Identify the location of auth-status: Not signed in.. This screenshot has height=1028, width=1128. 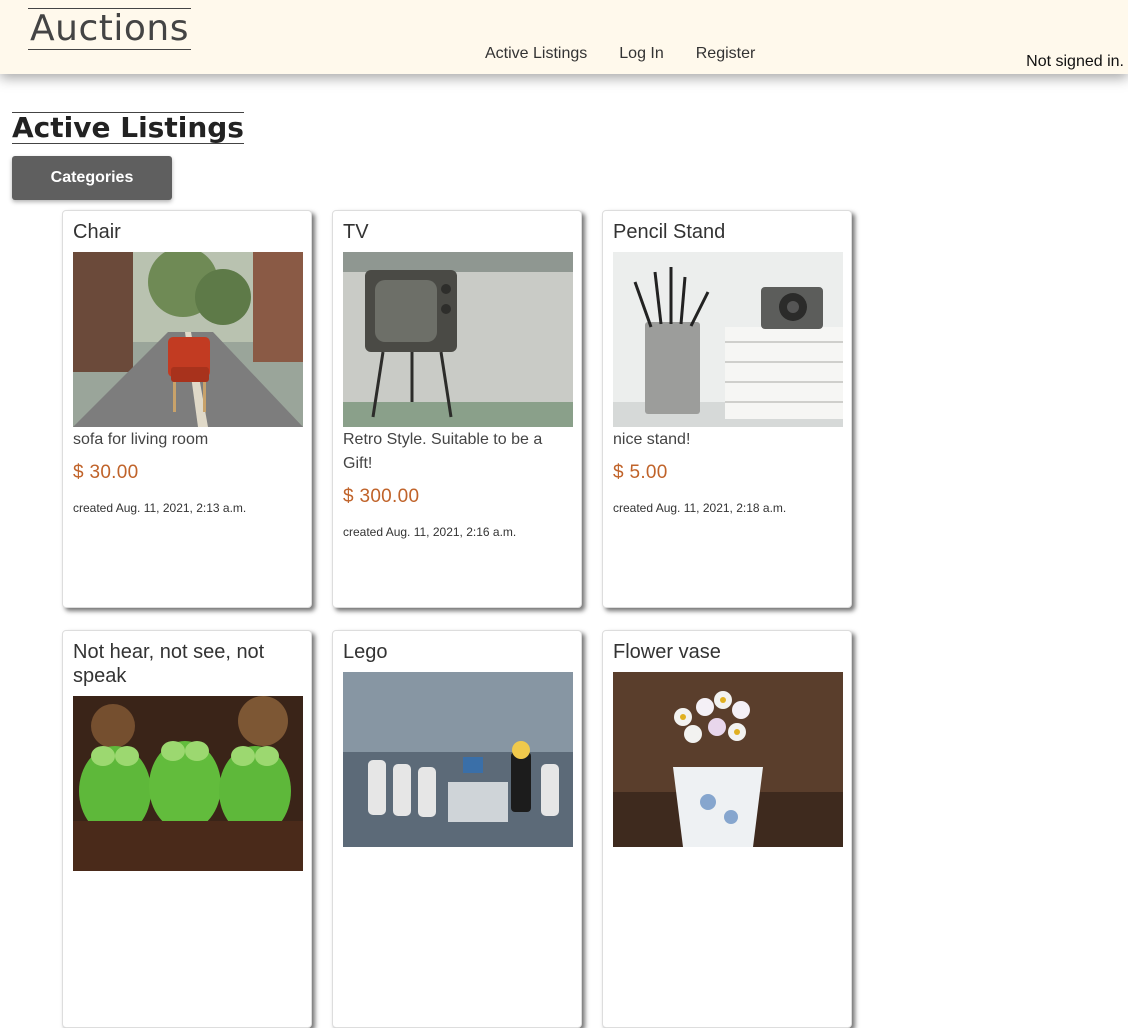
(1075, 61).